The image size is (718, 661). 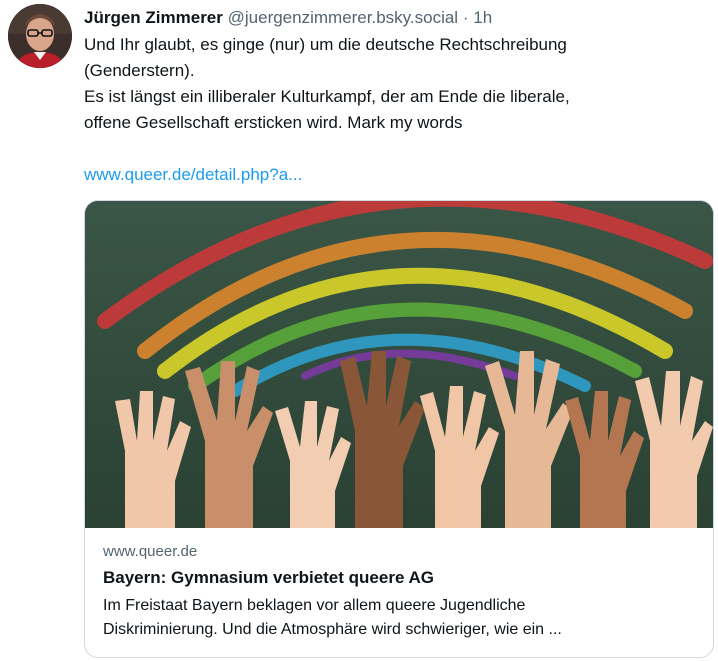 I want to click on avatar-photo, so click(x=40, y=36).